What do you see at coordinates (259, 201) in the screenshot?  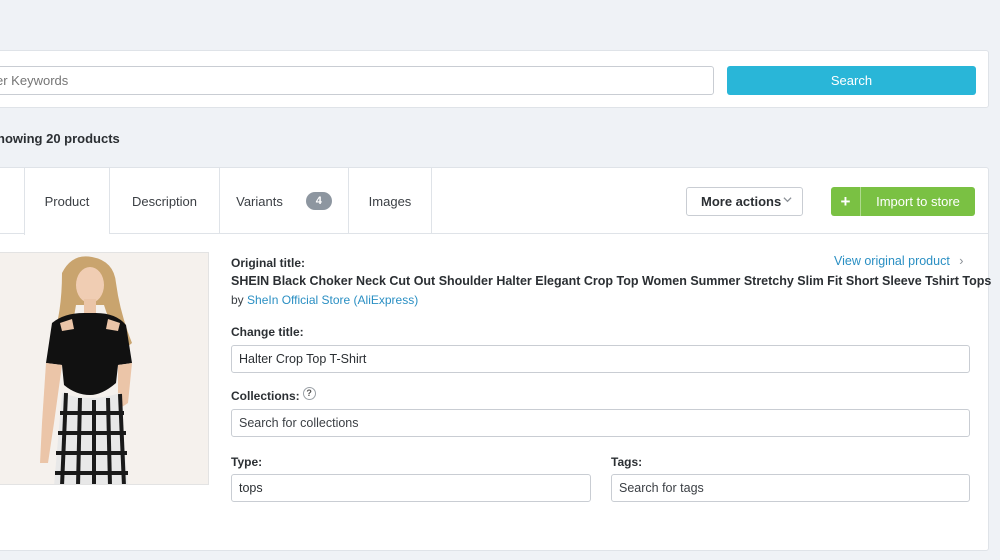 I see `tab-label: Variants` at bounding box center [259, 201].